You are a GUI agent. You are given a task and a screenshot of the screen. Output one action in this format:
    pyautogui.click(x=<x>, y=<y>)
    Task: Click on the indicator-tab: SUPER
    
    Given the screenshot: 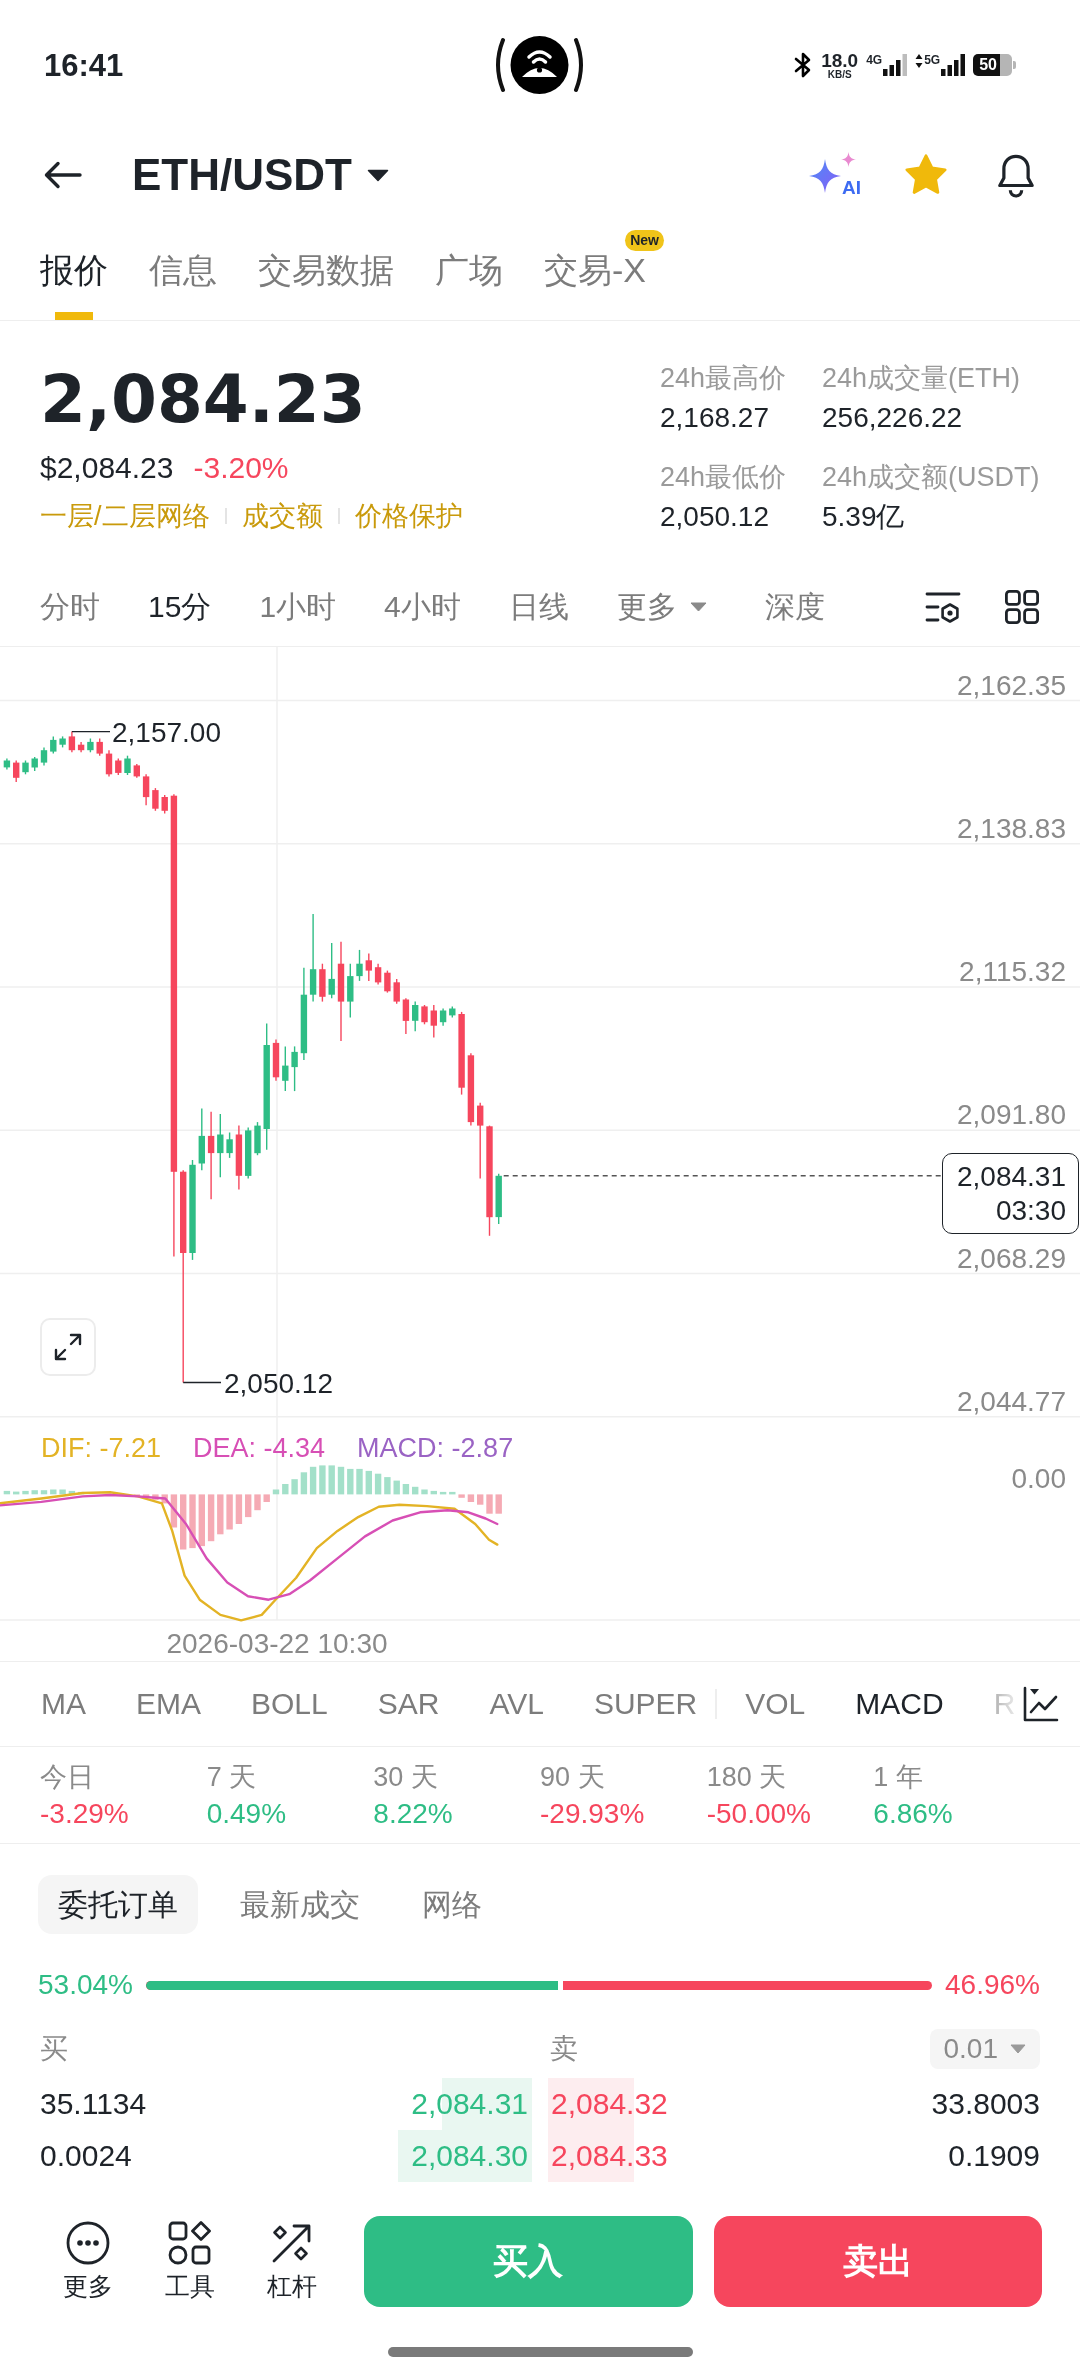 What is the action you would take?
    pyautogui.click(x=645, y=1704)
    